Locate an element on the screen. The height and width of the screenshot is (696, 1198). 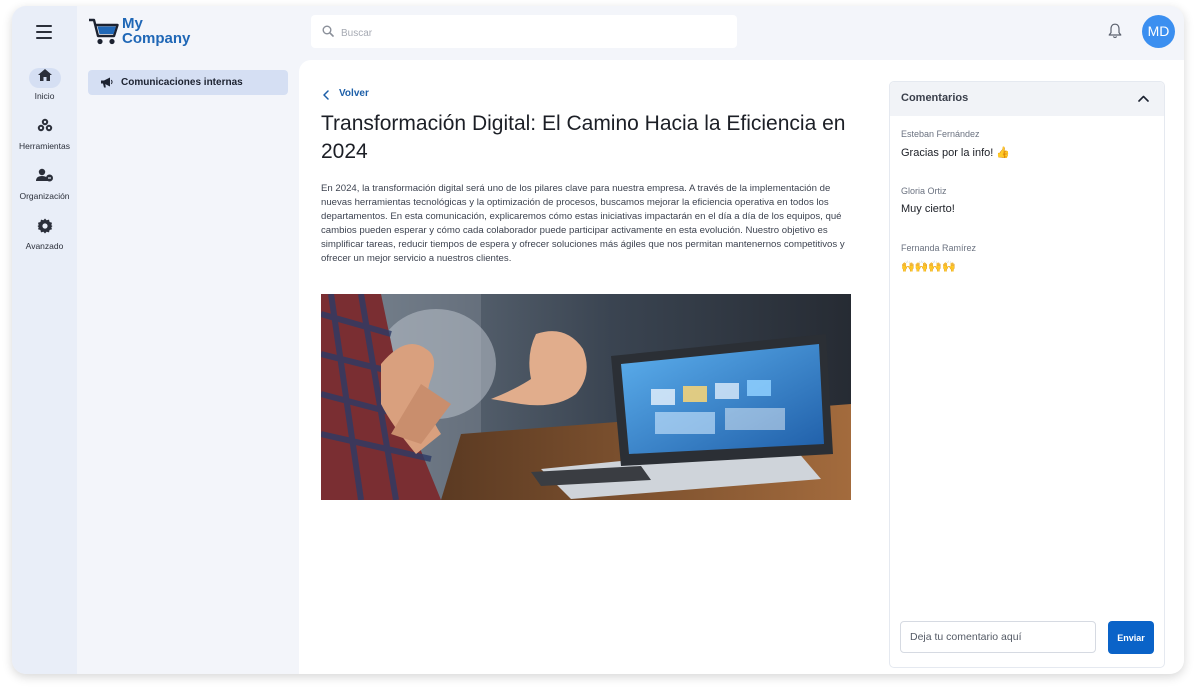
company-name-line1: My is located at coordinates (132, 23).